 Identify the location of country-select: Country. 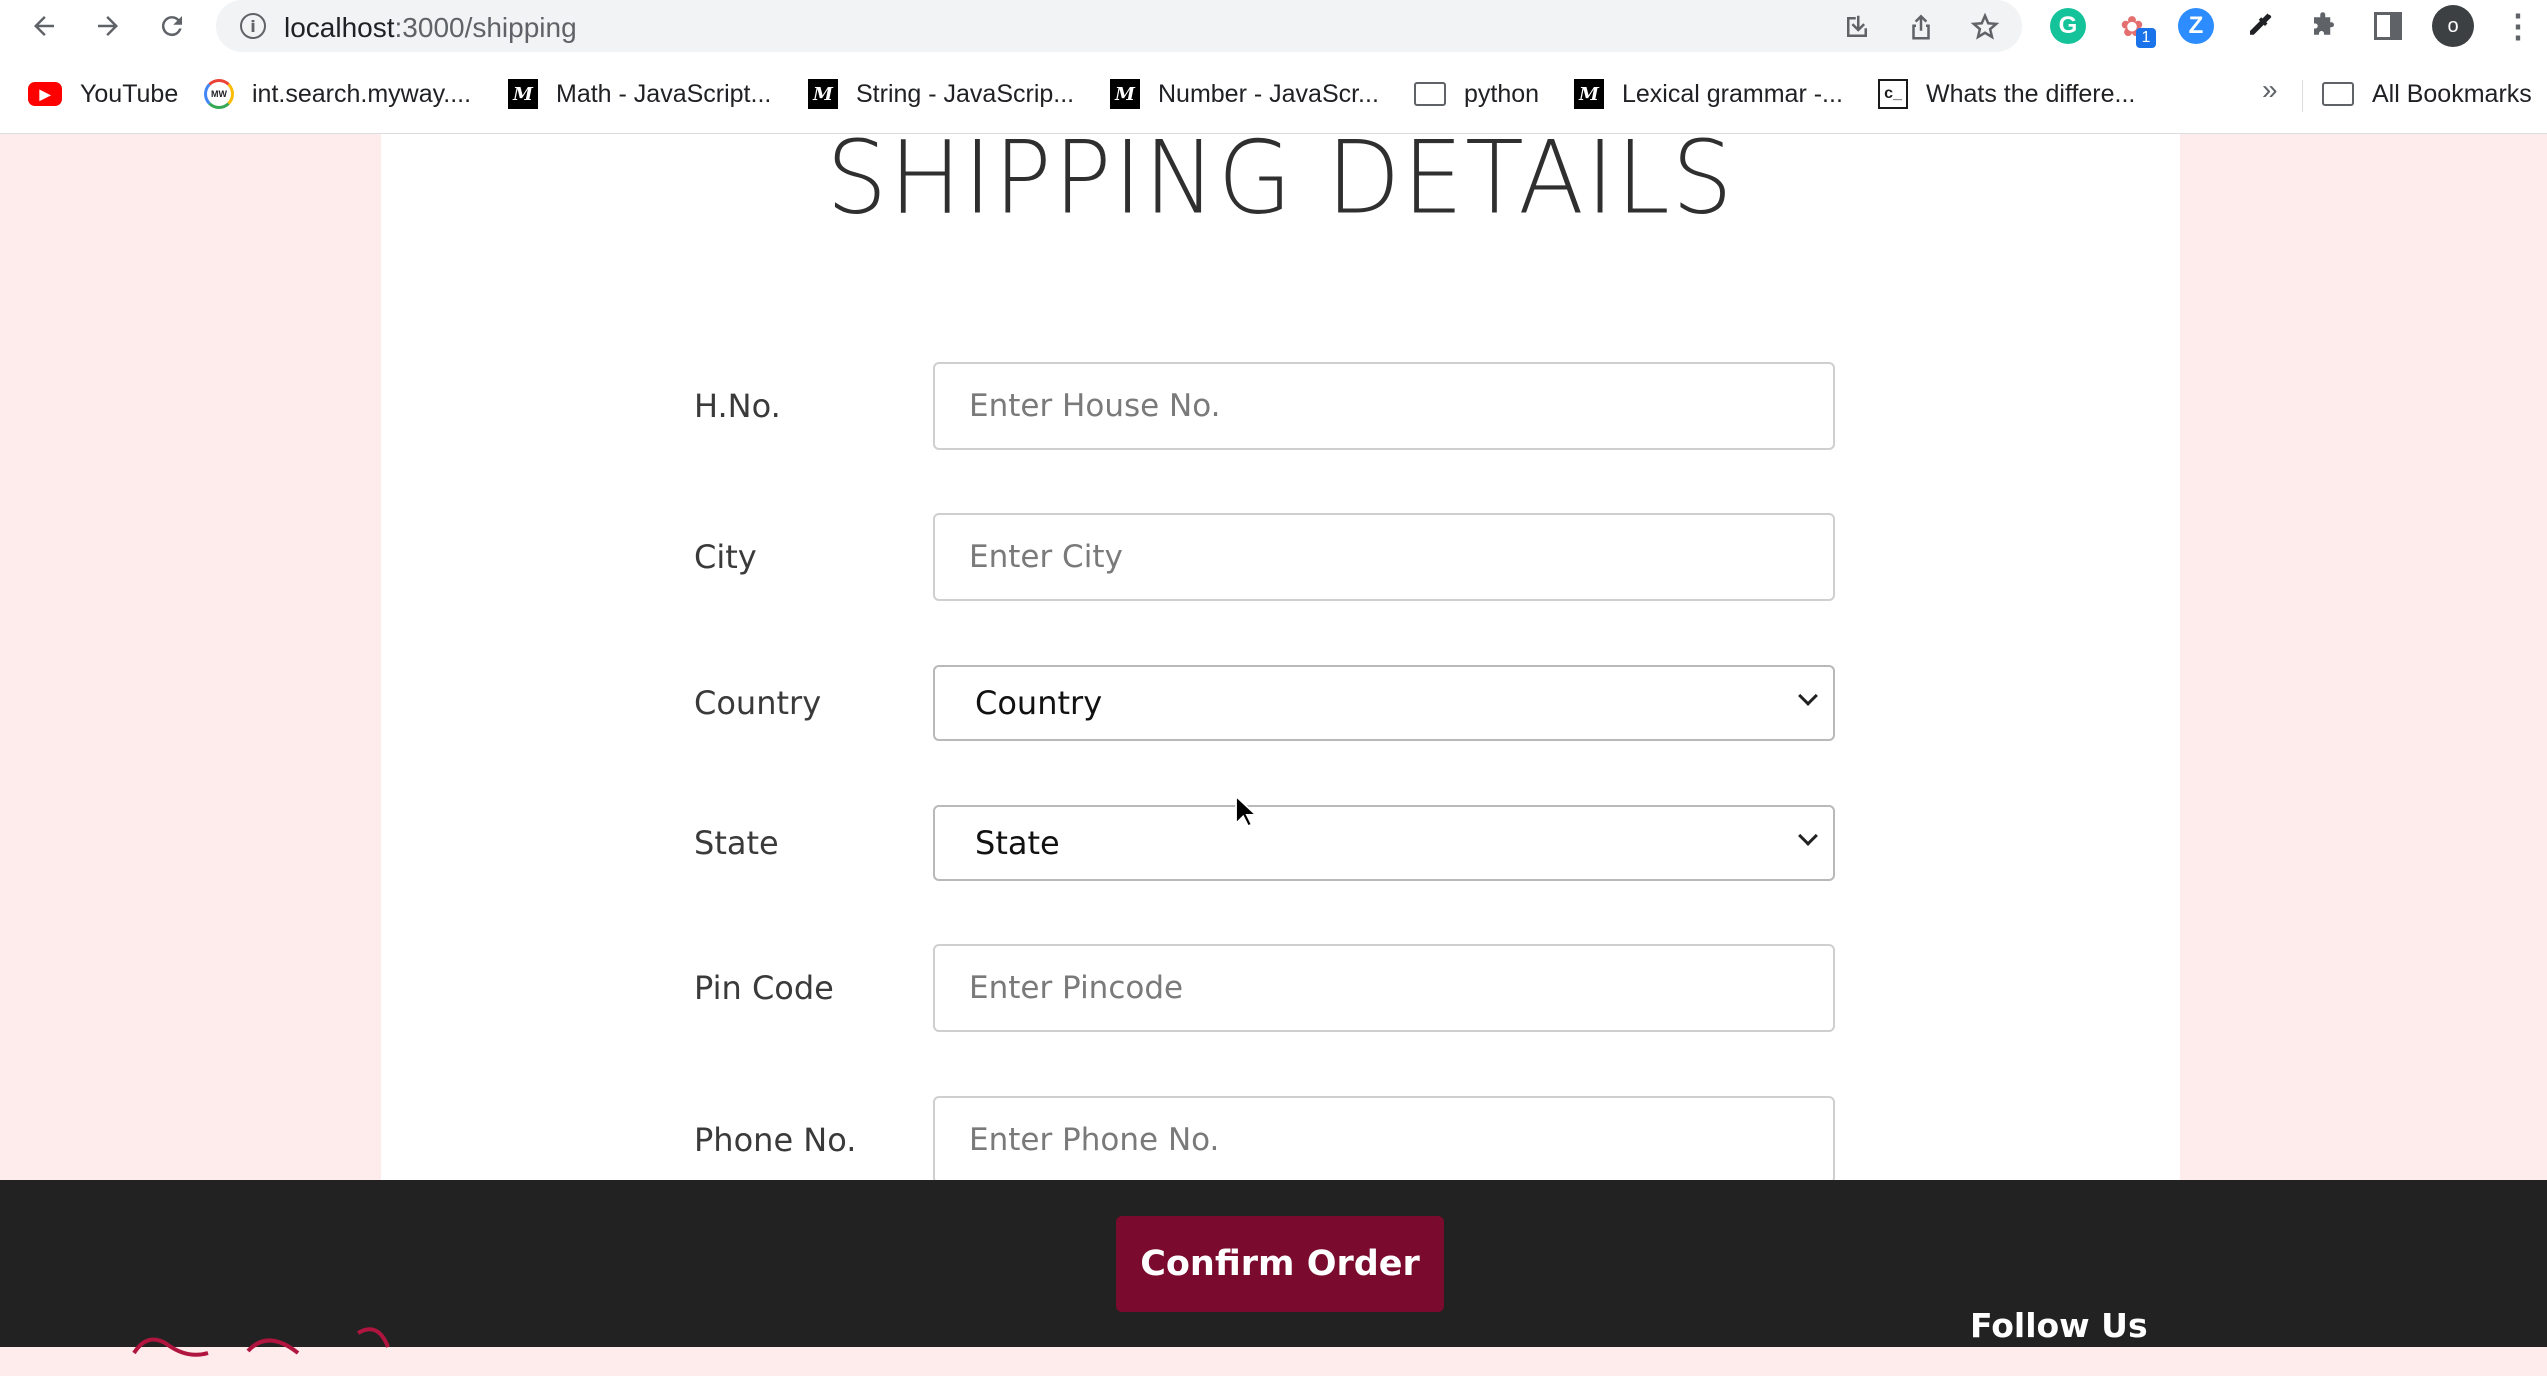
(1384, 703).